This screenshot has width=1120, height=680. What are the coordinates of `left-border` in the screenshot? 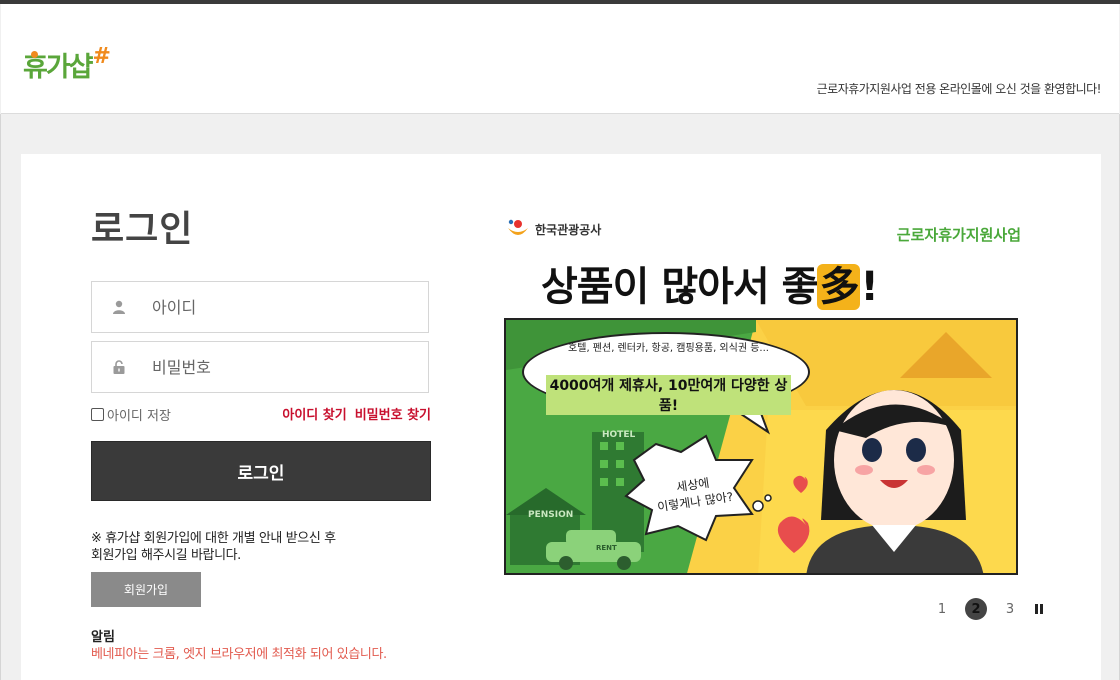 It's located at (0, 397).